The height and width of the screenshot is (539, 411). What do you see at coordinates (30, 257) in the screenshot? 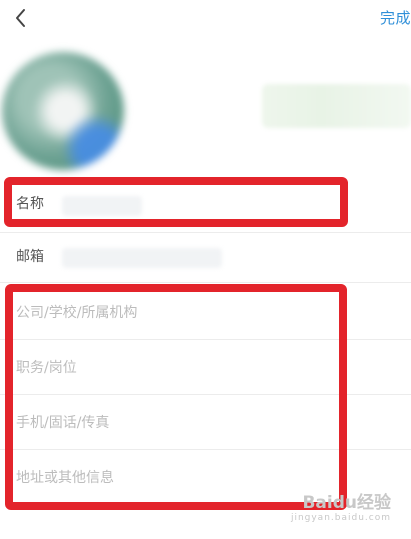
I see `email-field-label: 邮箱` at bounding box center [30, 257].